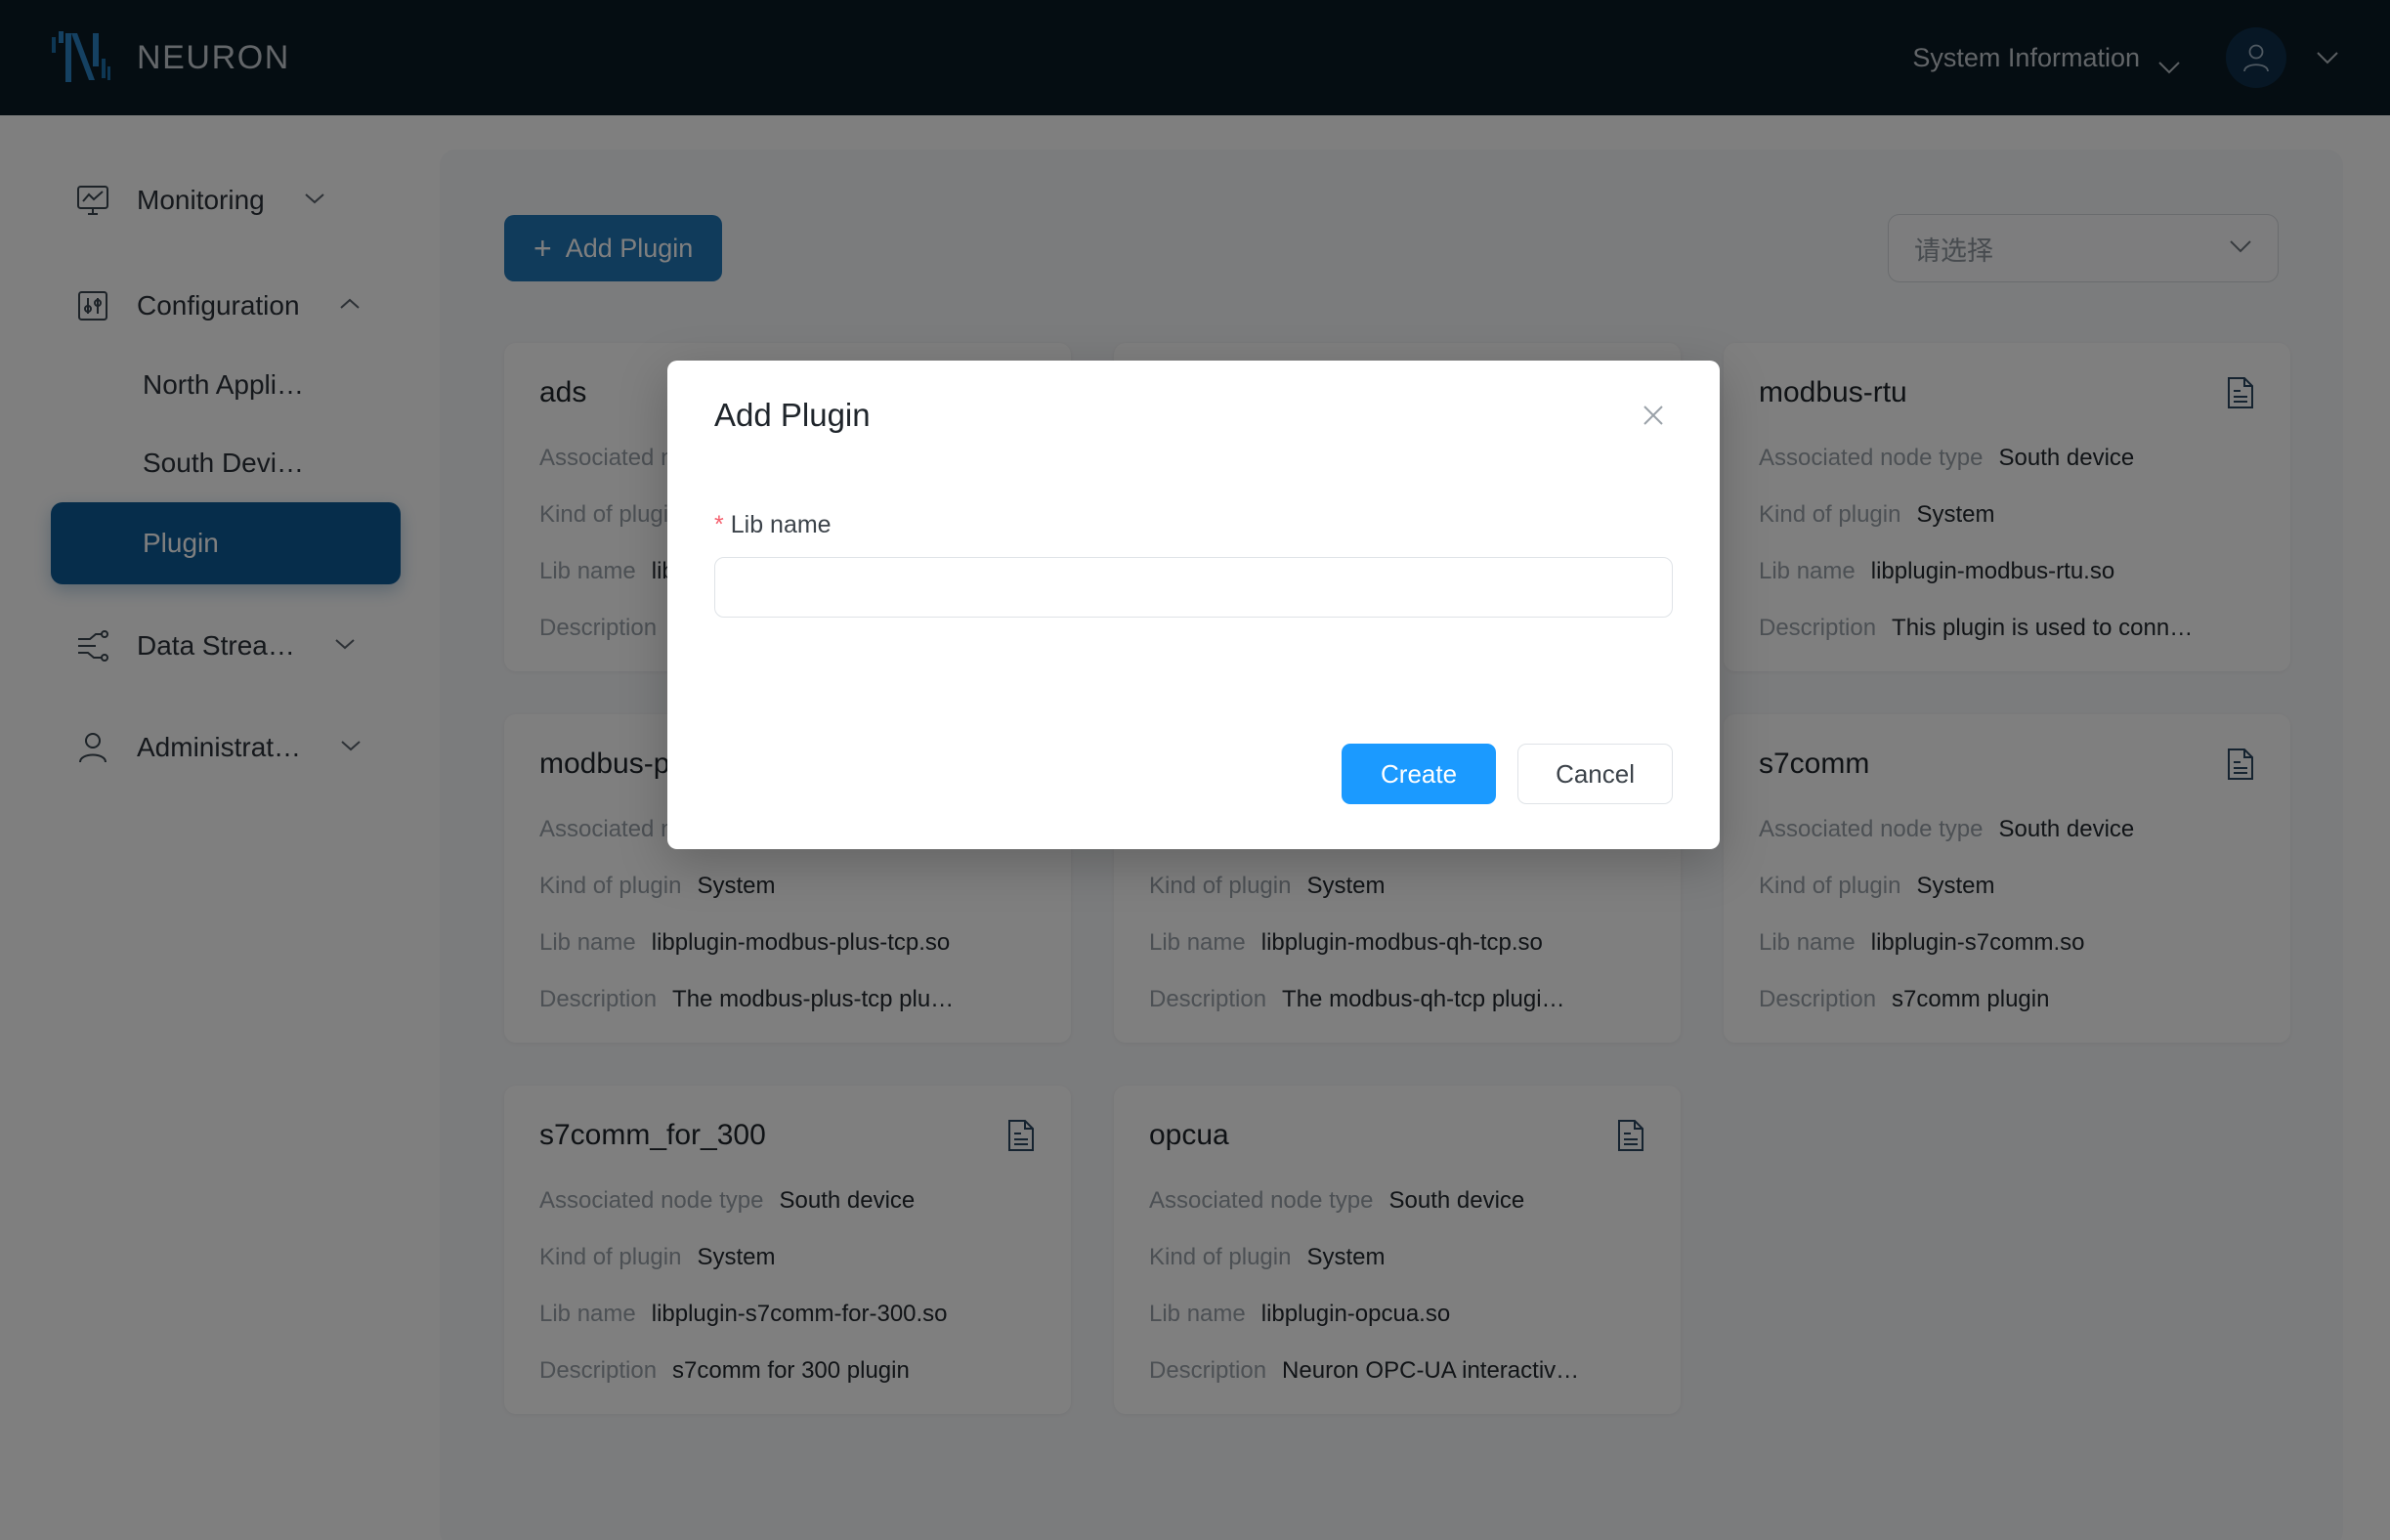 The height and width of the screenshot is (1540, 2390). Describe the element at coordinates (1507, 774) in the screenshot. I see `dialog-footer: Create Cancel` at that location.